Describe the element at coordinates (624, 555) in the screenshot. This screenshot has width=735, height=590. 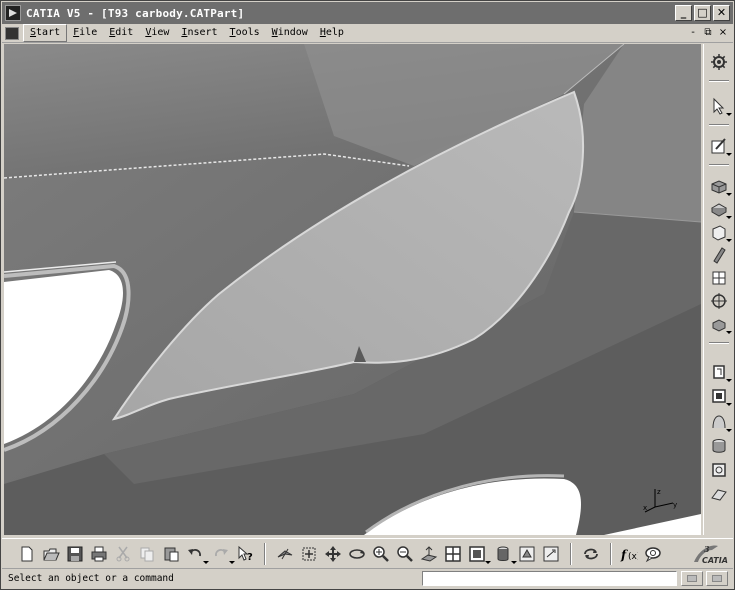
I see `svg-text: f` at that location.